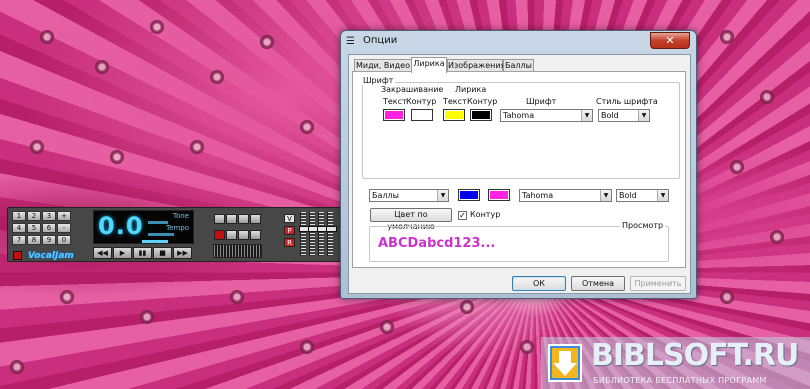 Image resolution: width=810 pixels, height=389 pixels. I want to click on play-button: ▶, so click(122, 253).